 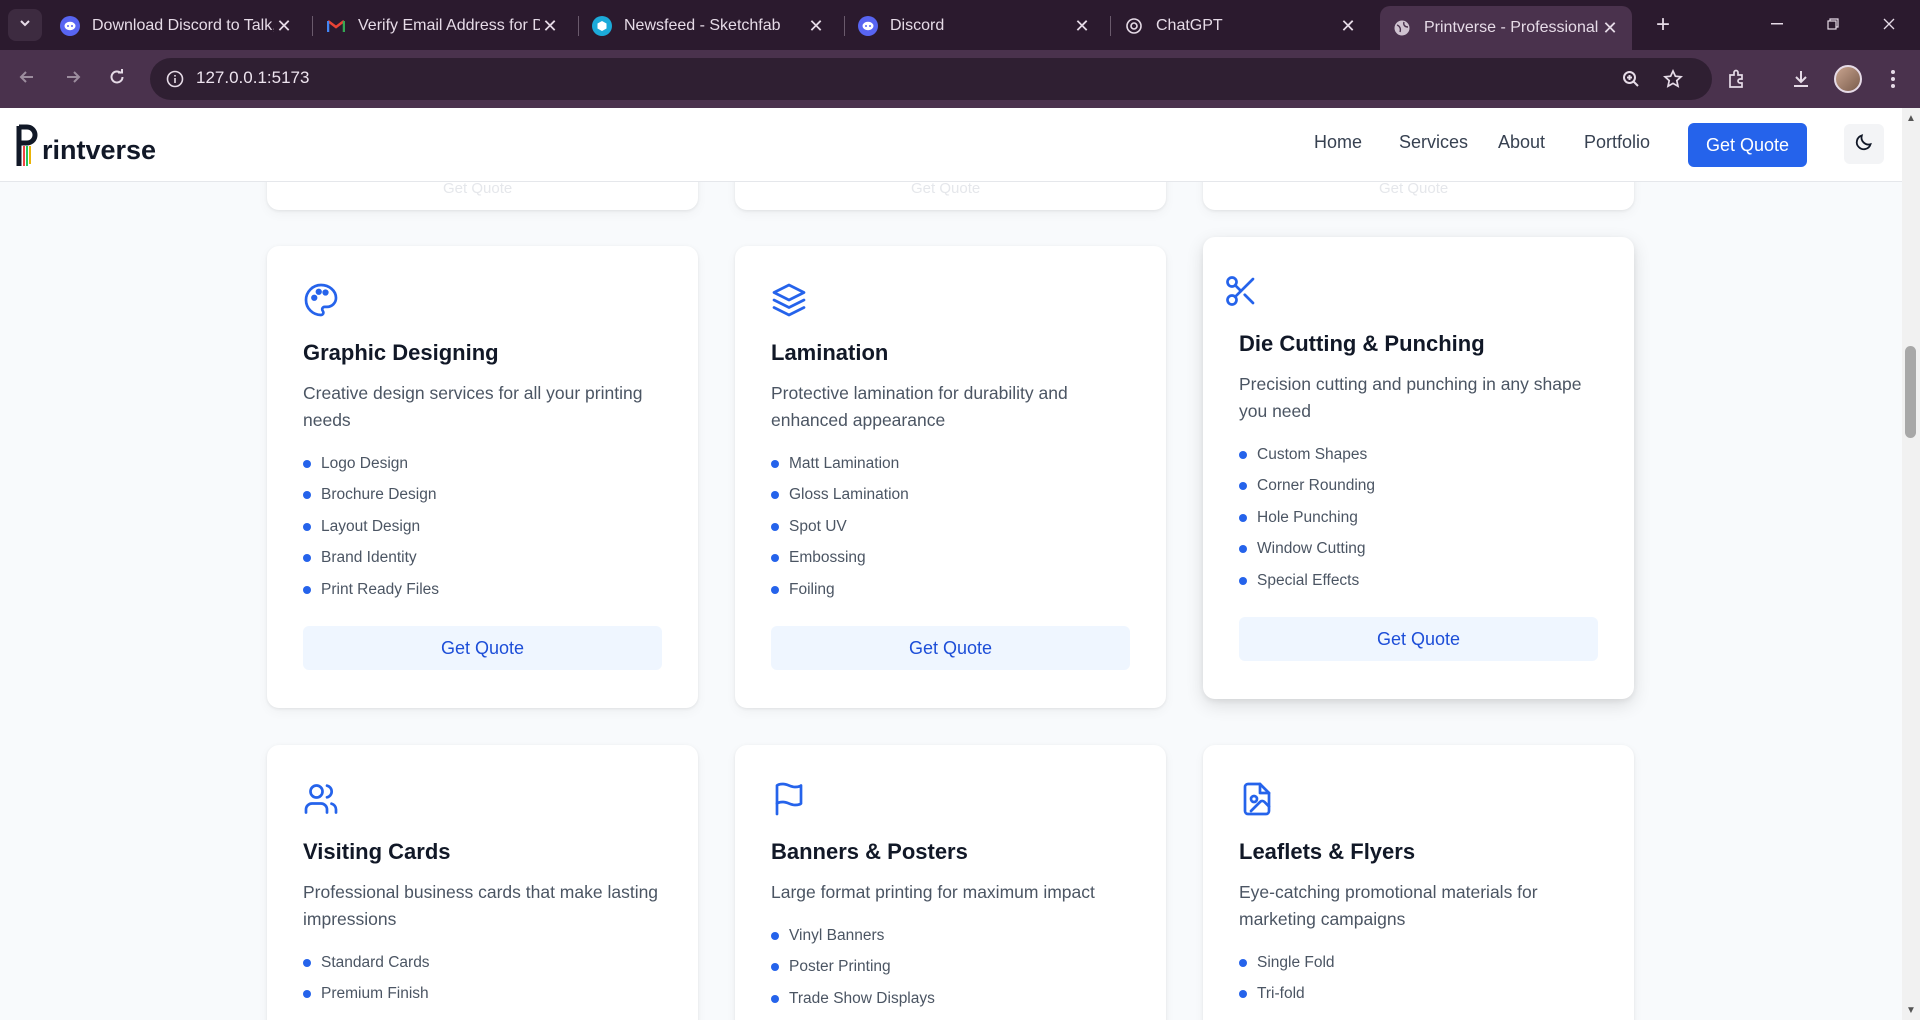 What do you see at coordinates (1911, 1010) in the screenshot?
I see `scroll-down-arrow: ▼` at bounding box center [1911, 1010].